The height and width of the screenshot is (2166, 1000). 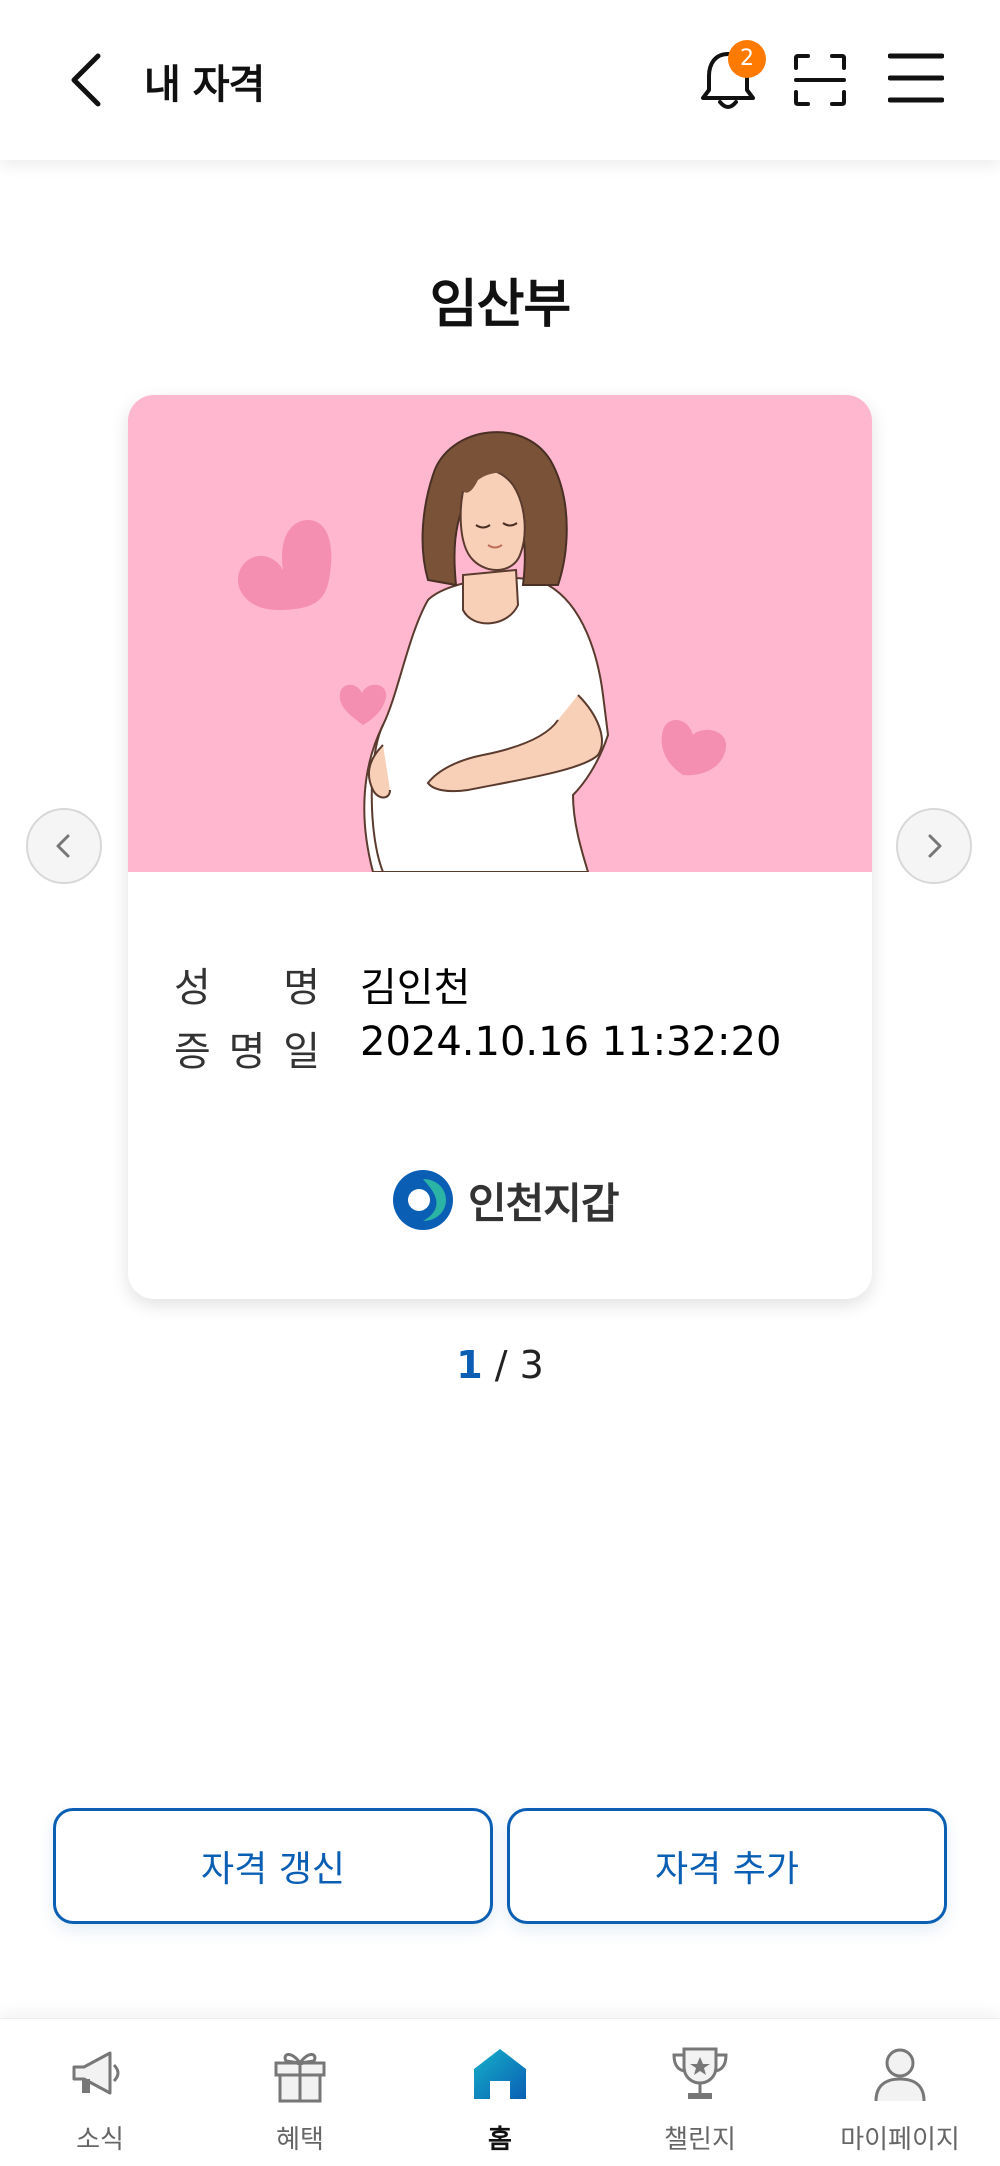 I want to click on certified-date-value: 2024.10.16 11:32:20, so click(x=571, y=1042).